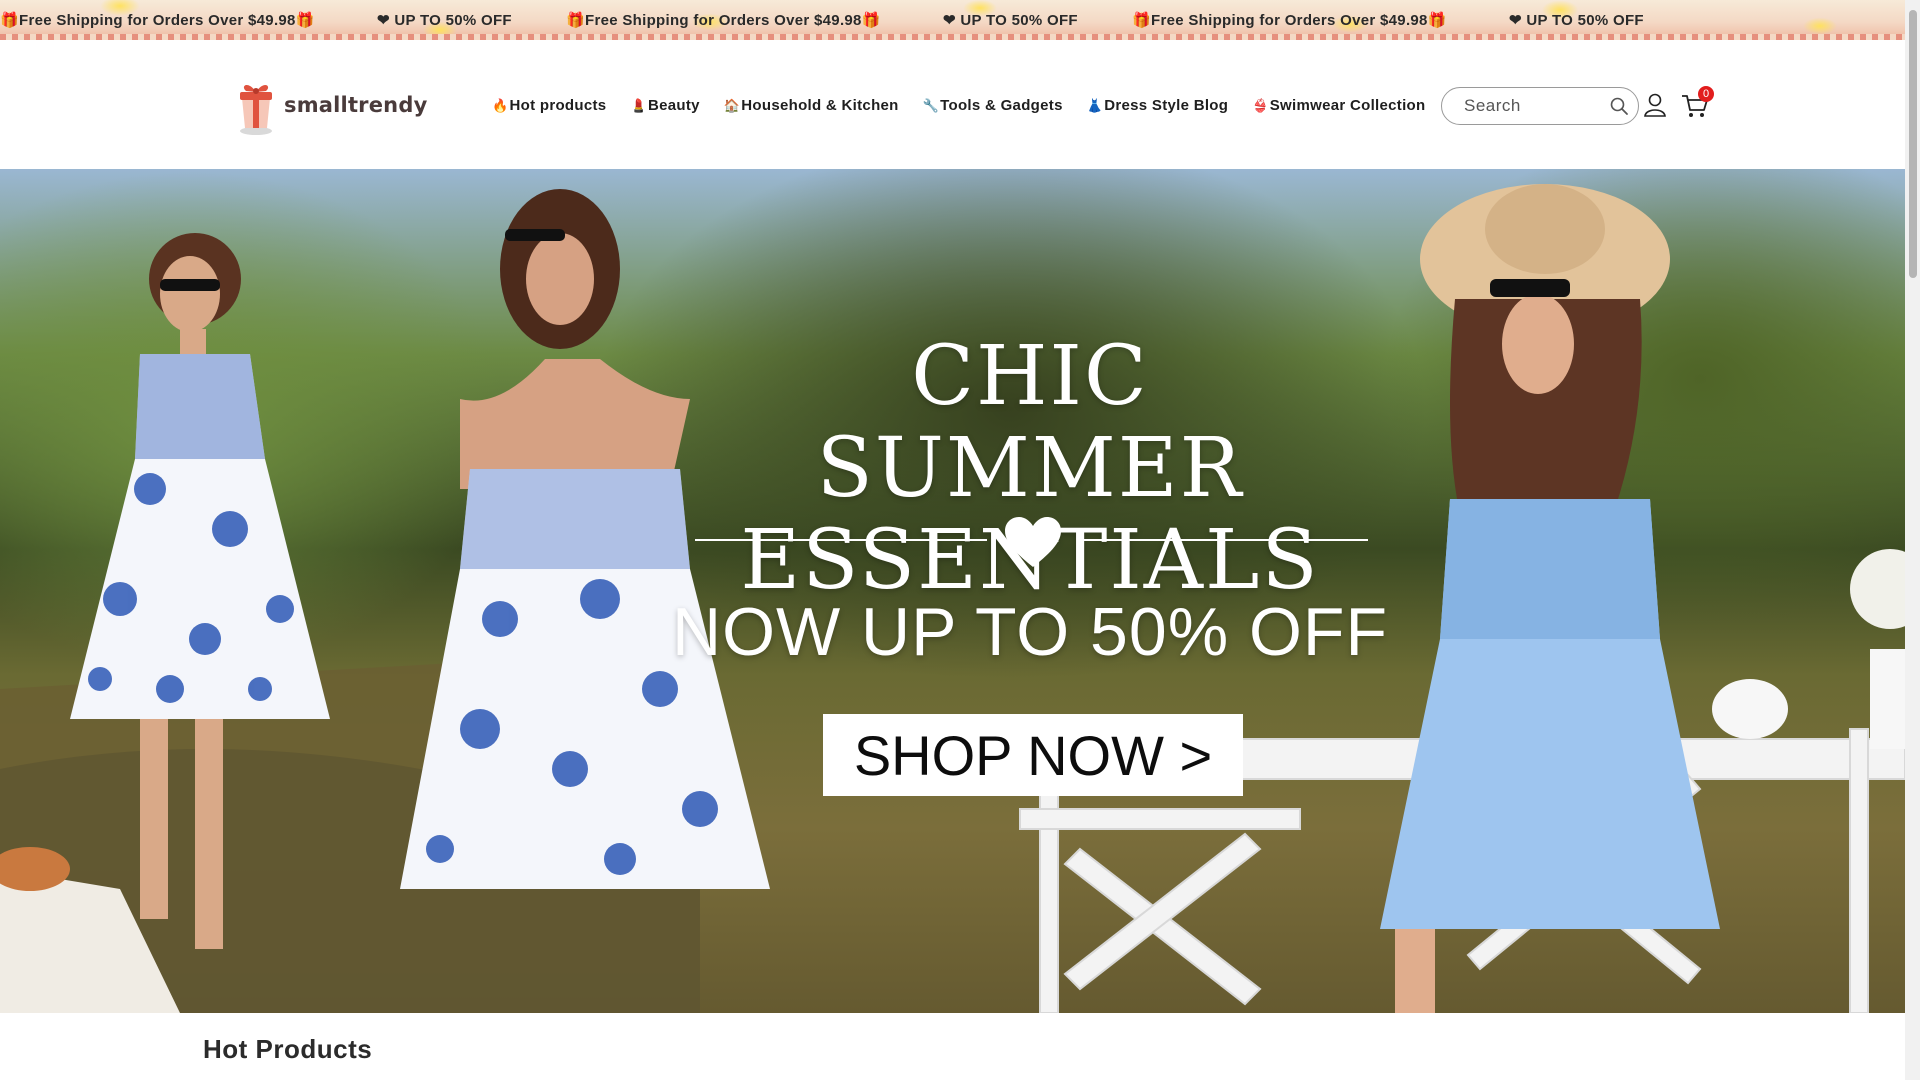  What do you see at coordinates (1529, 106) in the screenshot?
I see `search-input` at bounding box center [1529, 106].